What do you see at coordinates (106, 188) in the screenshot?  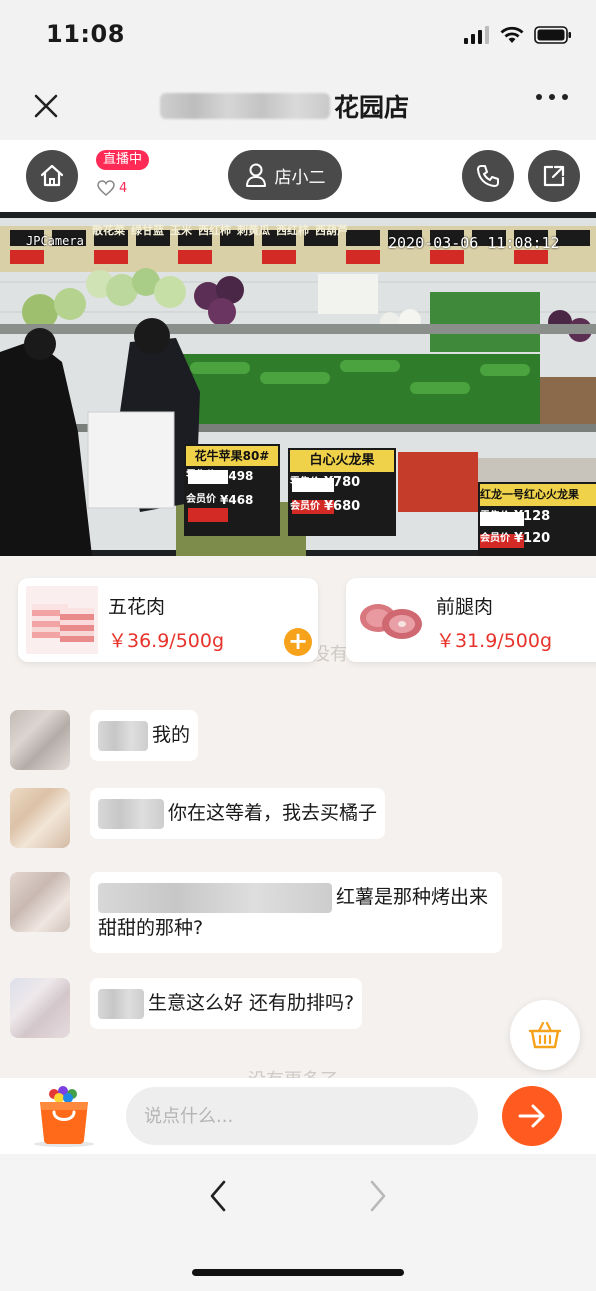 I see `heart-icon` at bounding box center [106, 188].